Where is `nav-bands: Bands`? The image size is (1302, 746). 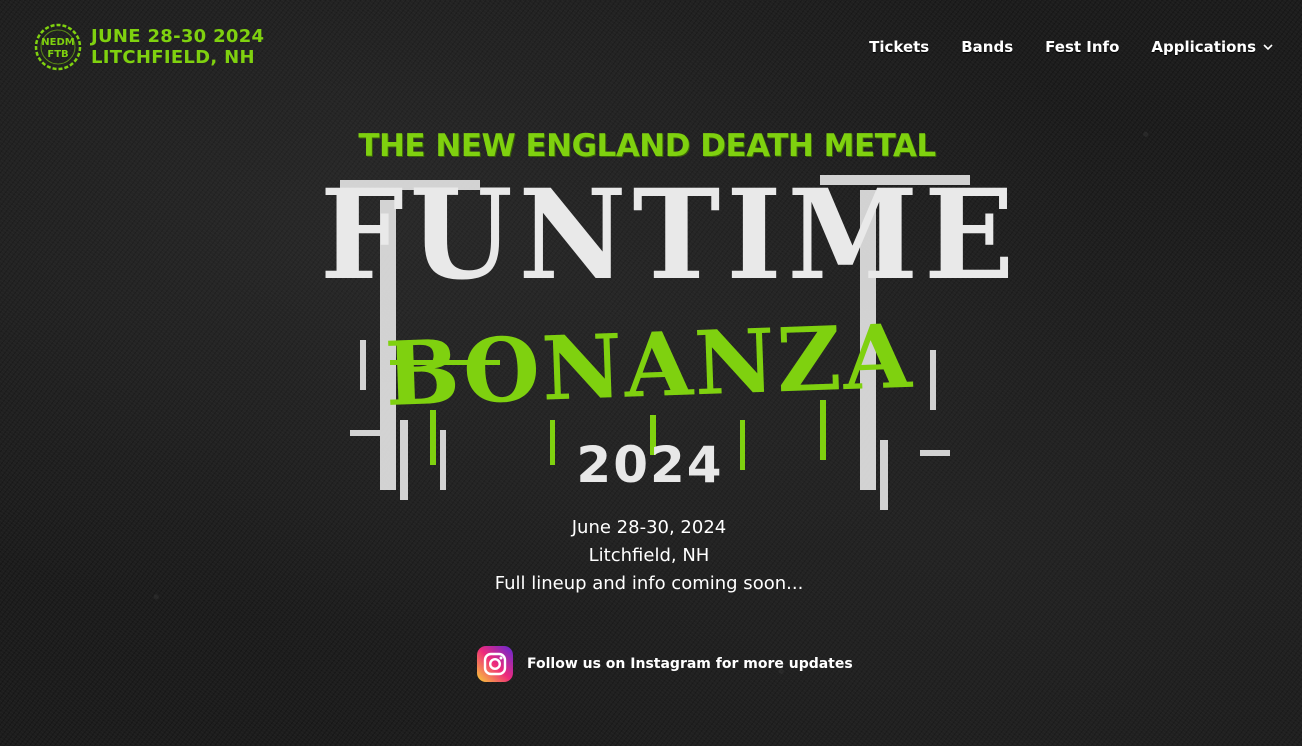 nav-bands: Bands is located at coordinates (987, 47).